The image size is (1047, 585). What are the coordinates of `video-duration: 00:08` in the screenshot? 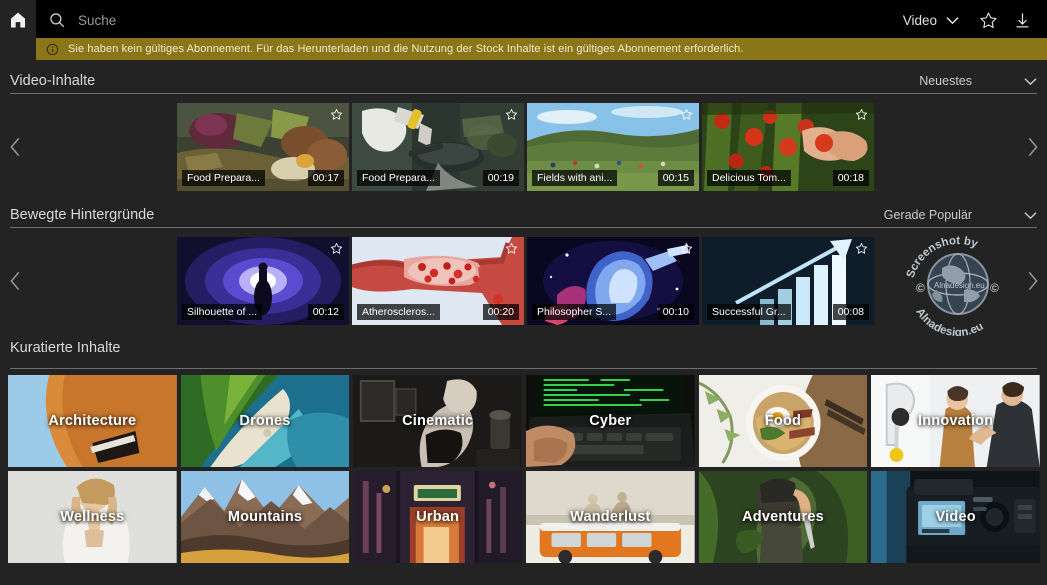 It's located at (850, 312).